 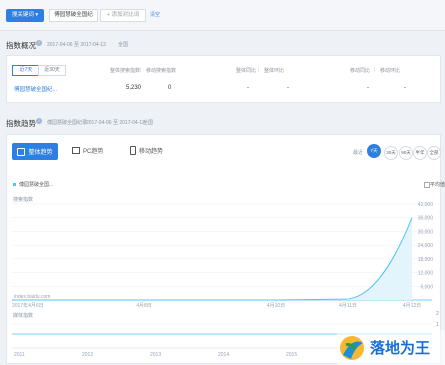 I want to click on range-90d-button: 90天, so click(x=406, y=153).